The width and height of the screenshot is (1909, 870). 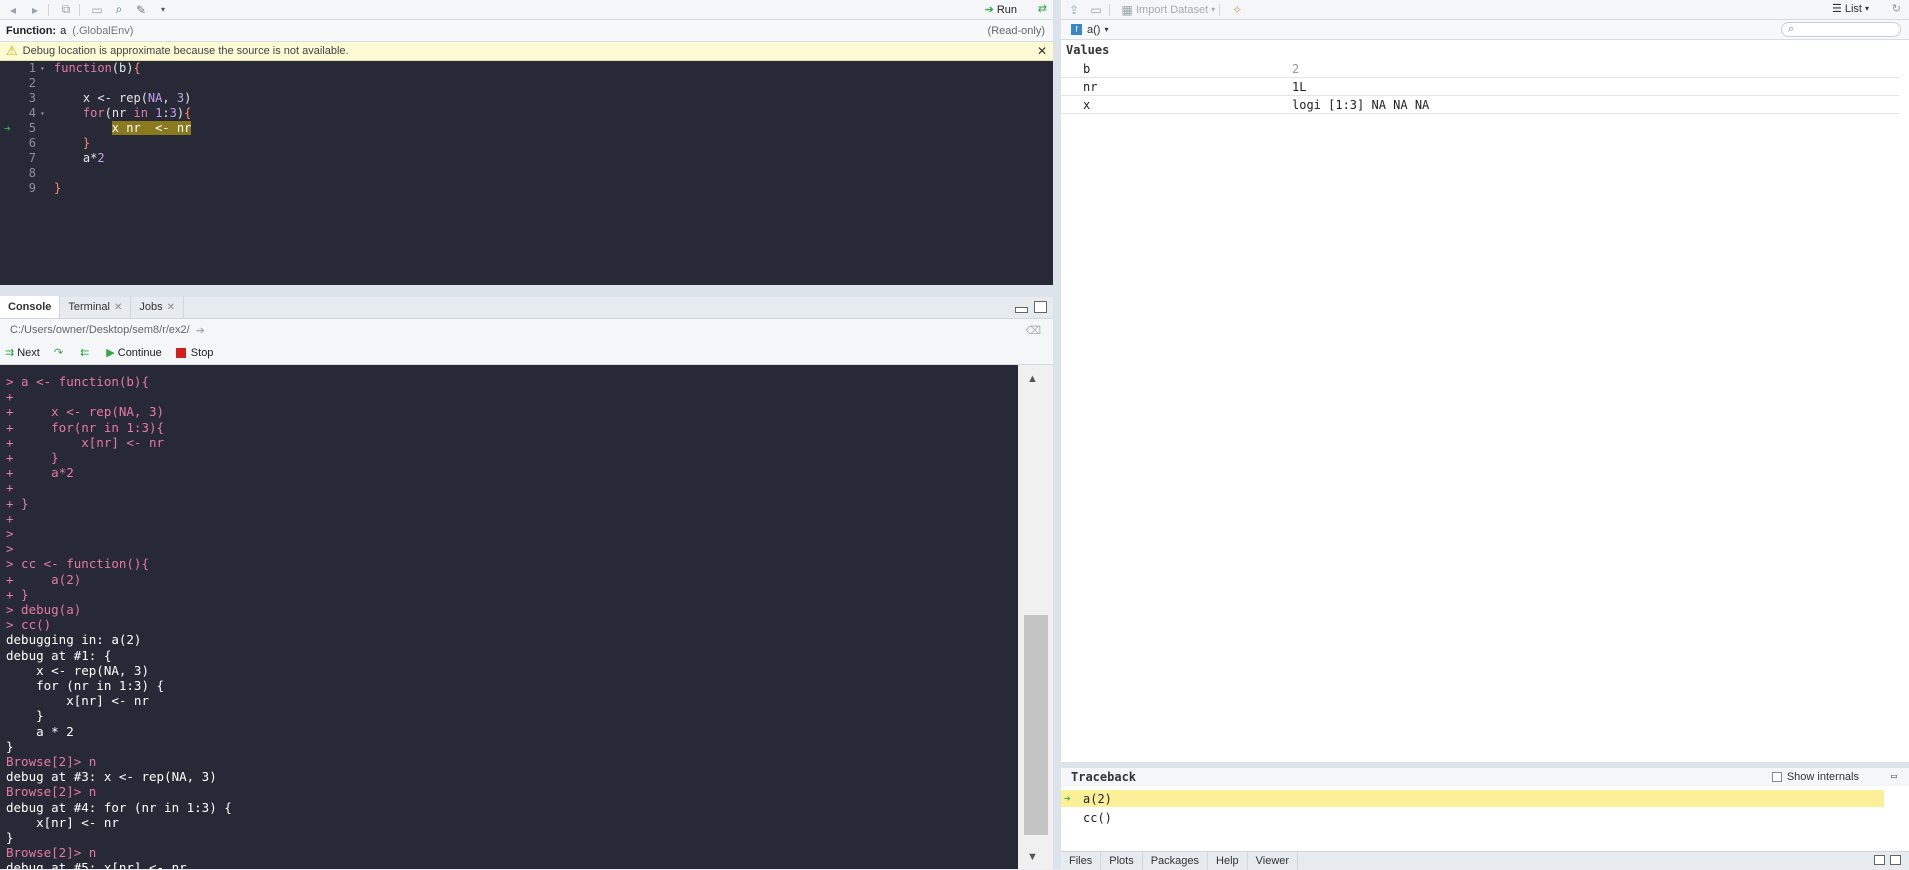 I want to click on rerun-icon: ⇄, so click(x=1042, y=8).